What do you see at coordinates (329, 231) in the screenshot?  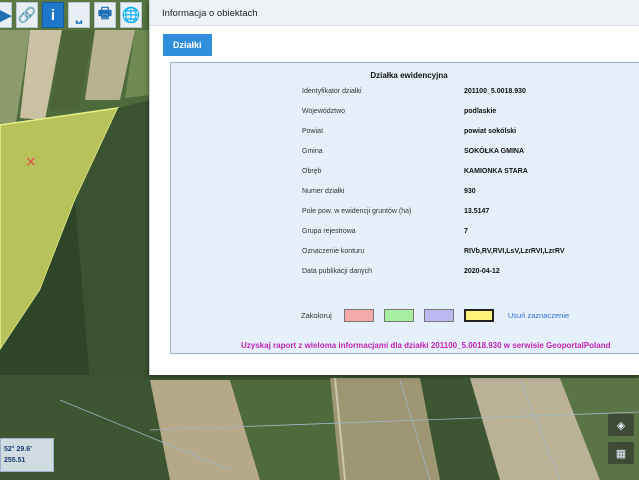 I see `row-label: Grupa rejestrowa` at bounding box center [329, 231].